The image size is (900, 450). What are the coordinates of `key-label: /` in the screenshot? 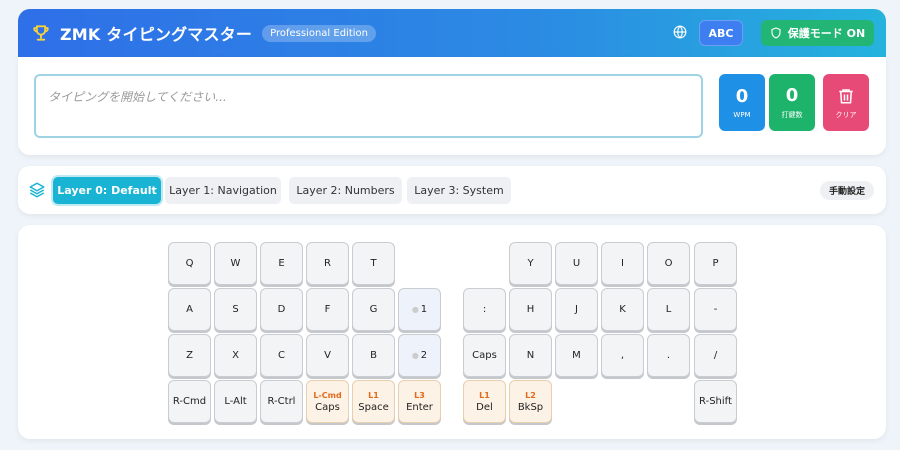 It's located at (715, 355).